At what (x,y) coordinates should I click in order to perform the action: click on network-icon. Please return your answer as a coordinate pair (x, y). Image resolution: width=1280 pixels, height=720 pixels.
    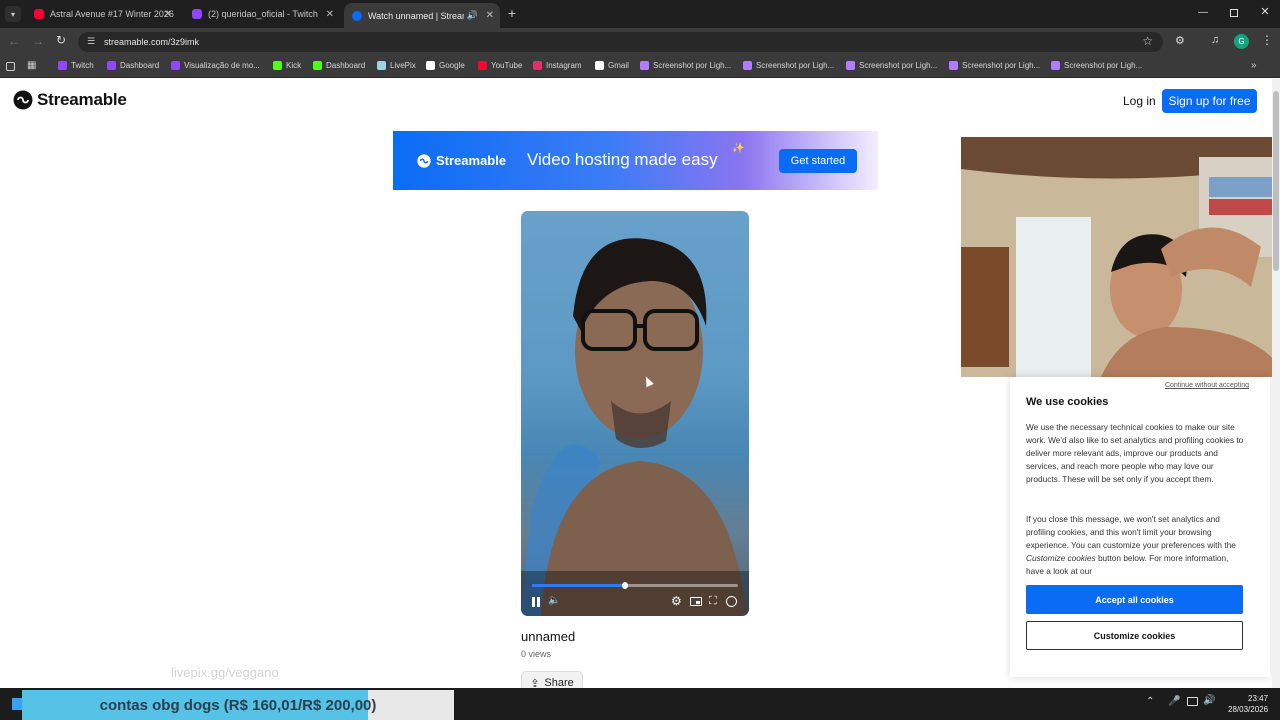
    Looking at the image, I should click on (1192, 701).